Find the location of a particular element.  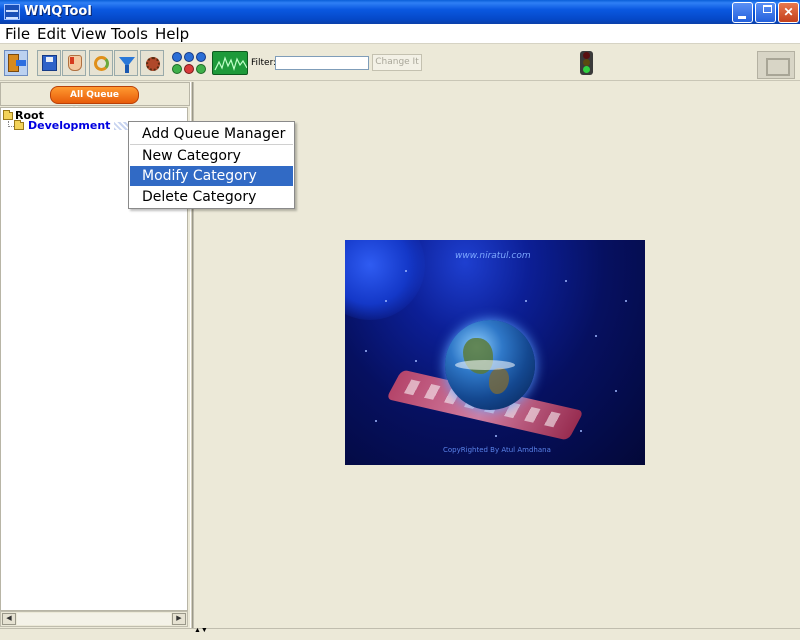

minimize-icon is located at coordinates (742, 17).